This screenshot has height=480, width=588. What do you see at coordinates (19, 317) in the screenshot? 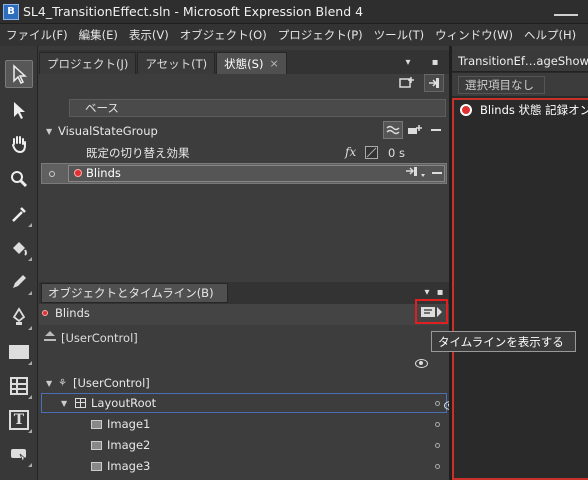
I see `pen-tool-icon` at bounding box center [19, 317].